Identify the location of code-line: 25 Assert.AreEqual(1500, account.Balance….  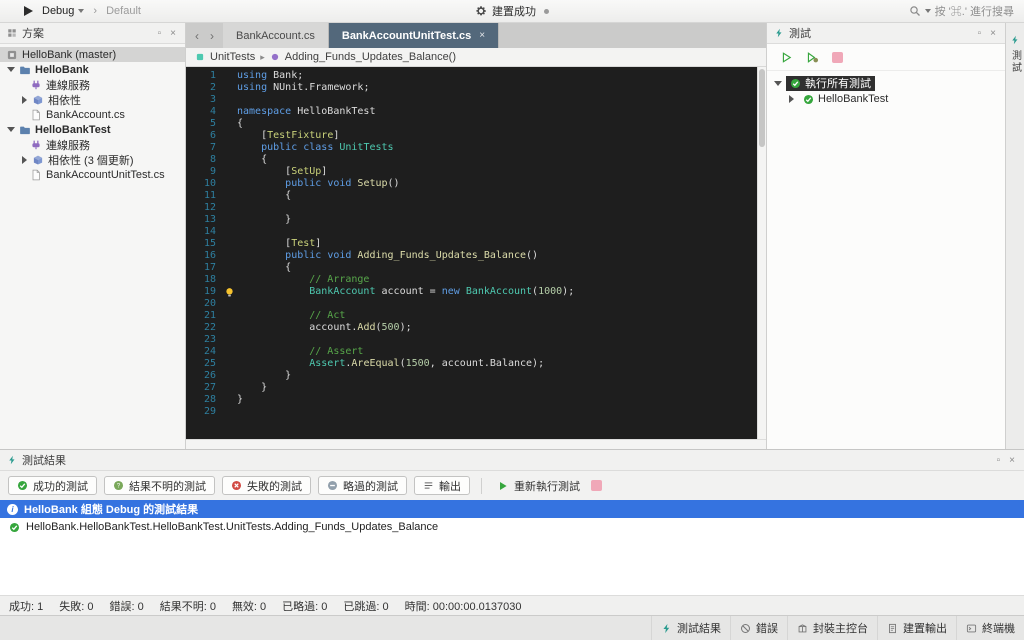
(471, 364).